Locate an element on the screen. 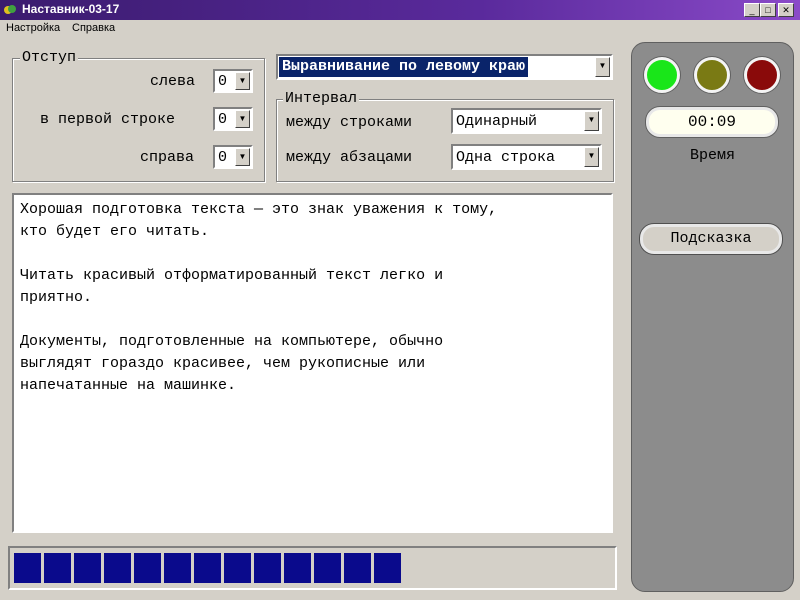 This screenshot has width=800, height=600. indent-left-value: 0 is located at coordinates (223, 81).